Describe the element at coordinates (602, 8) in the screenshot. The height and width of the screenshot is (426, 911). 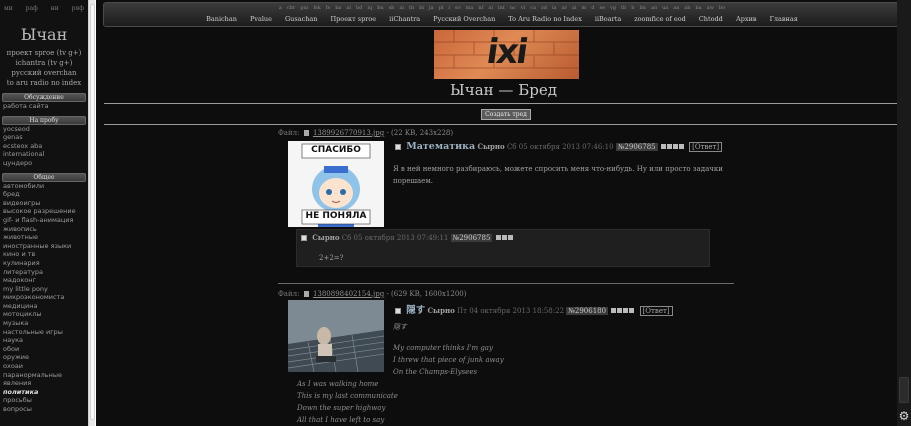
I see `board-link: se` at that location.